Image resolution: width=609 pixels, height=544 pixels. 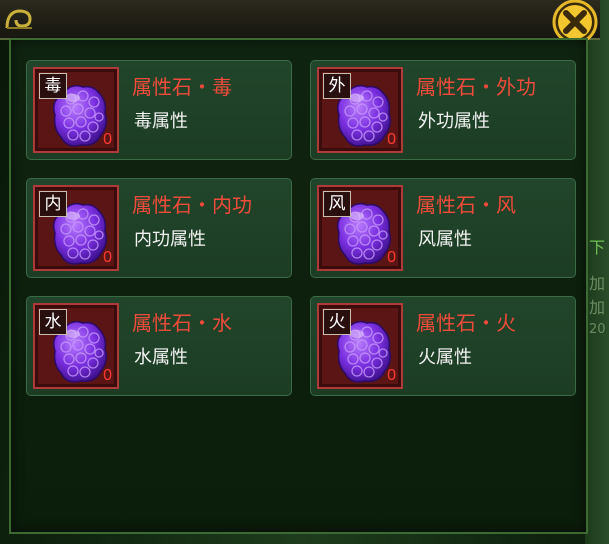 I want to click on gold-scroll-ornament-icon, so click(x=18, y=19).